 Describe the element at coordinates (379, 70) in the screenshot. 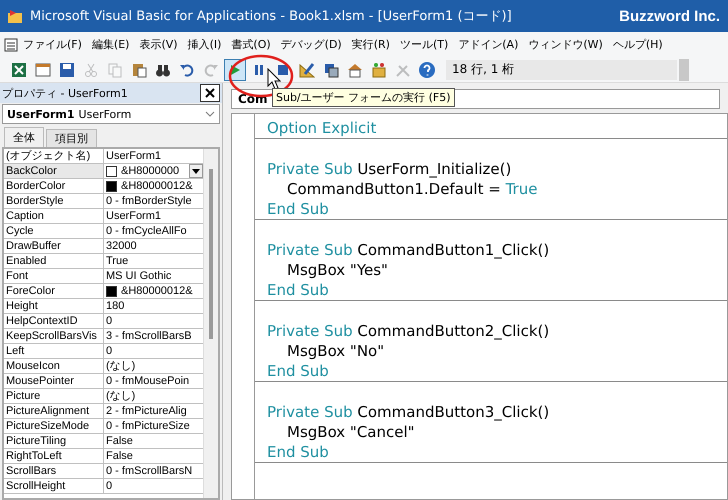

I see `box-icon` at that location.